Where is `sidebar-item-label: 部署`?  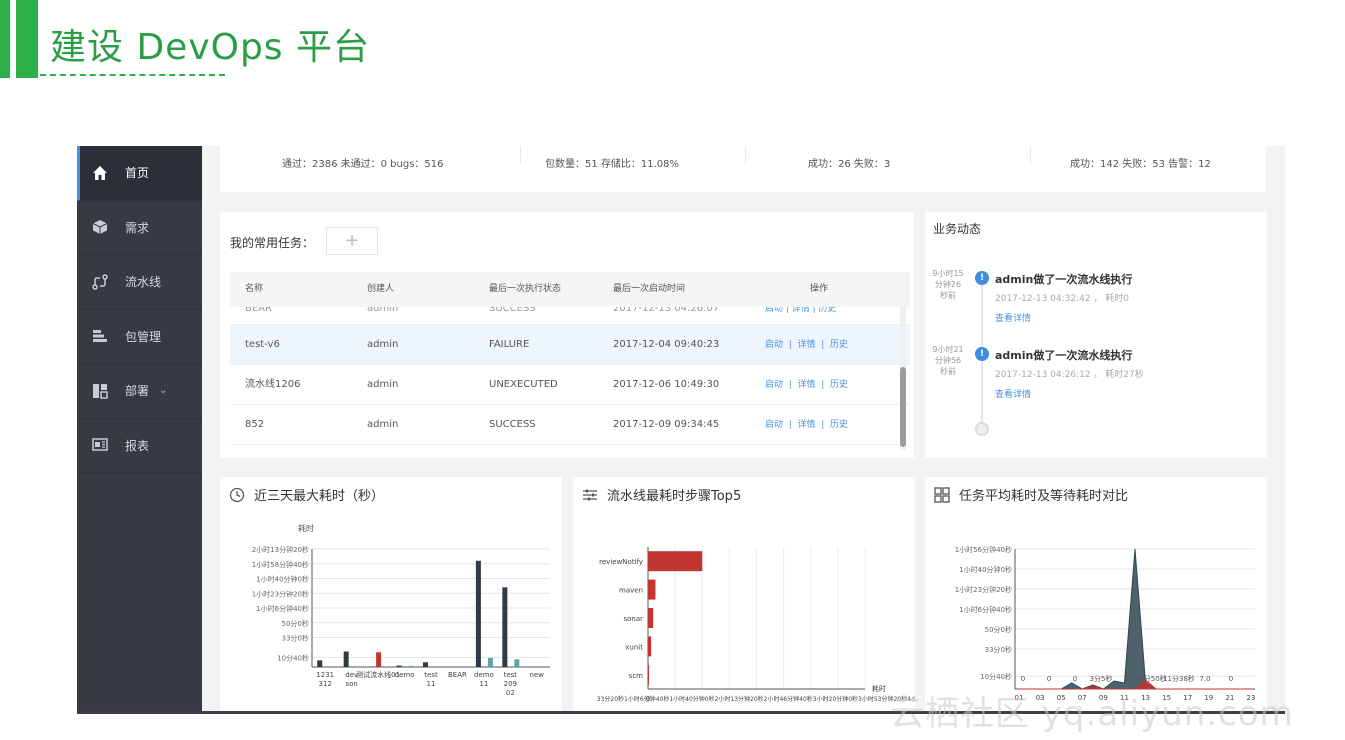
sidebar-item-label: 部署 is located at coordinates (137, 391).